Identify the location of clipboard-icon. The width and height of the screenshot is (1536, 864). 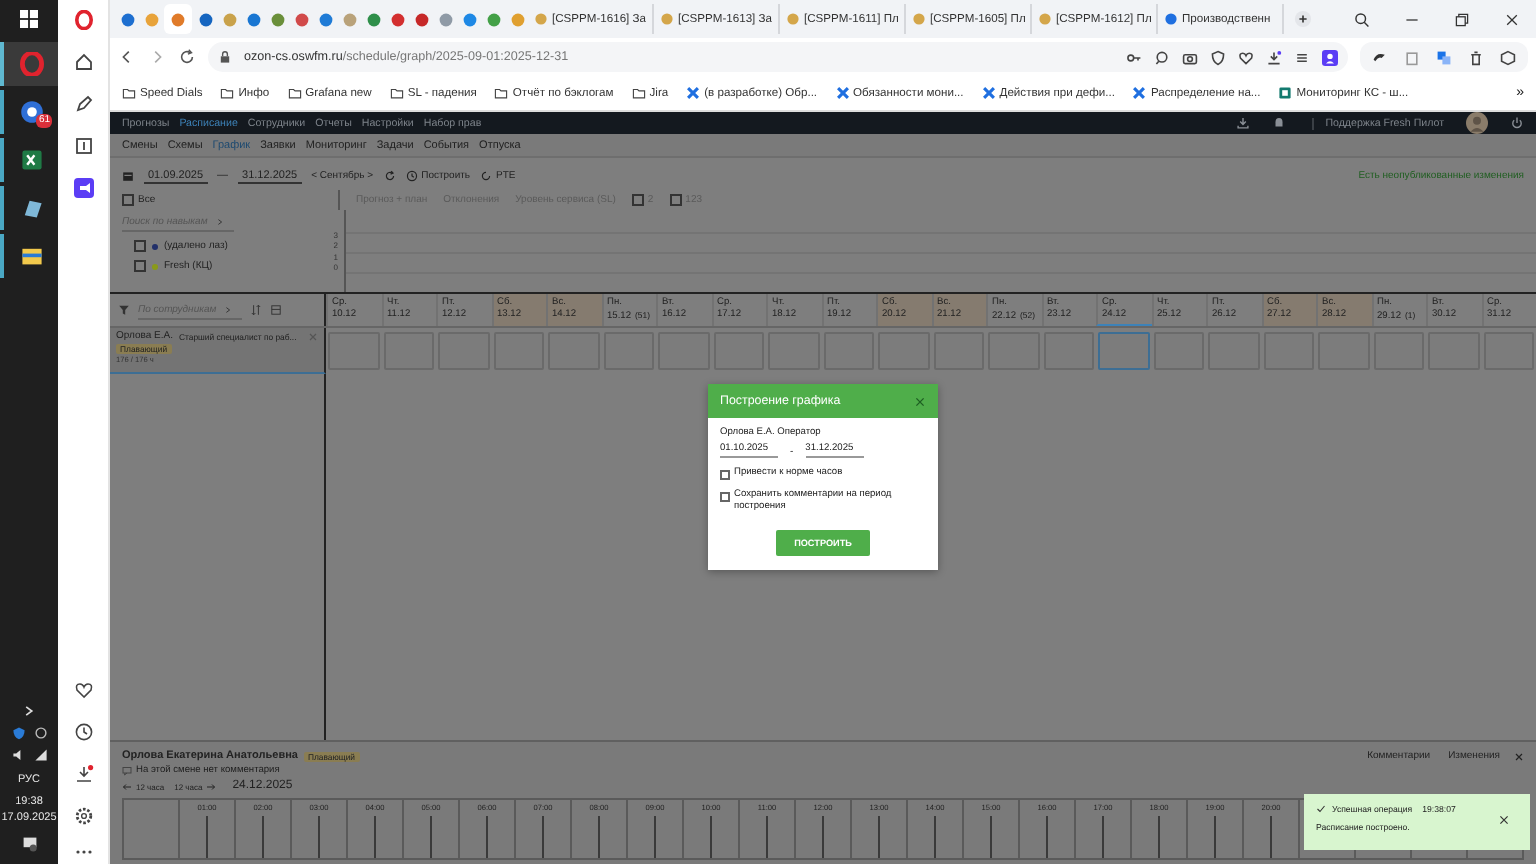
(1412, 57).